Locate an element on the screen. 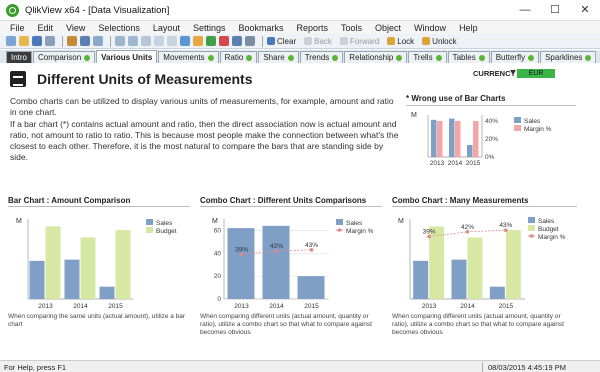 This screenshot has height=372, width=600. help-icon is located at coordinates (250, 41).